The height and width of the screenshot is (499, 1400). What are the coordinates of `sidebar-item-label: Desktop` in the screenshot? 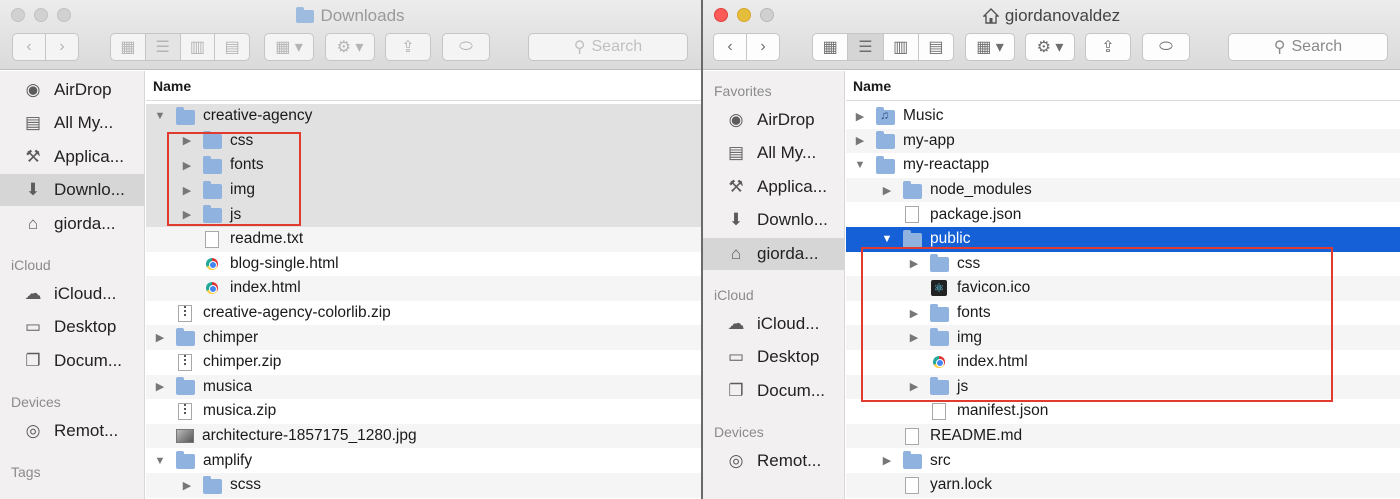 It's located at (85, 326).